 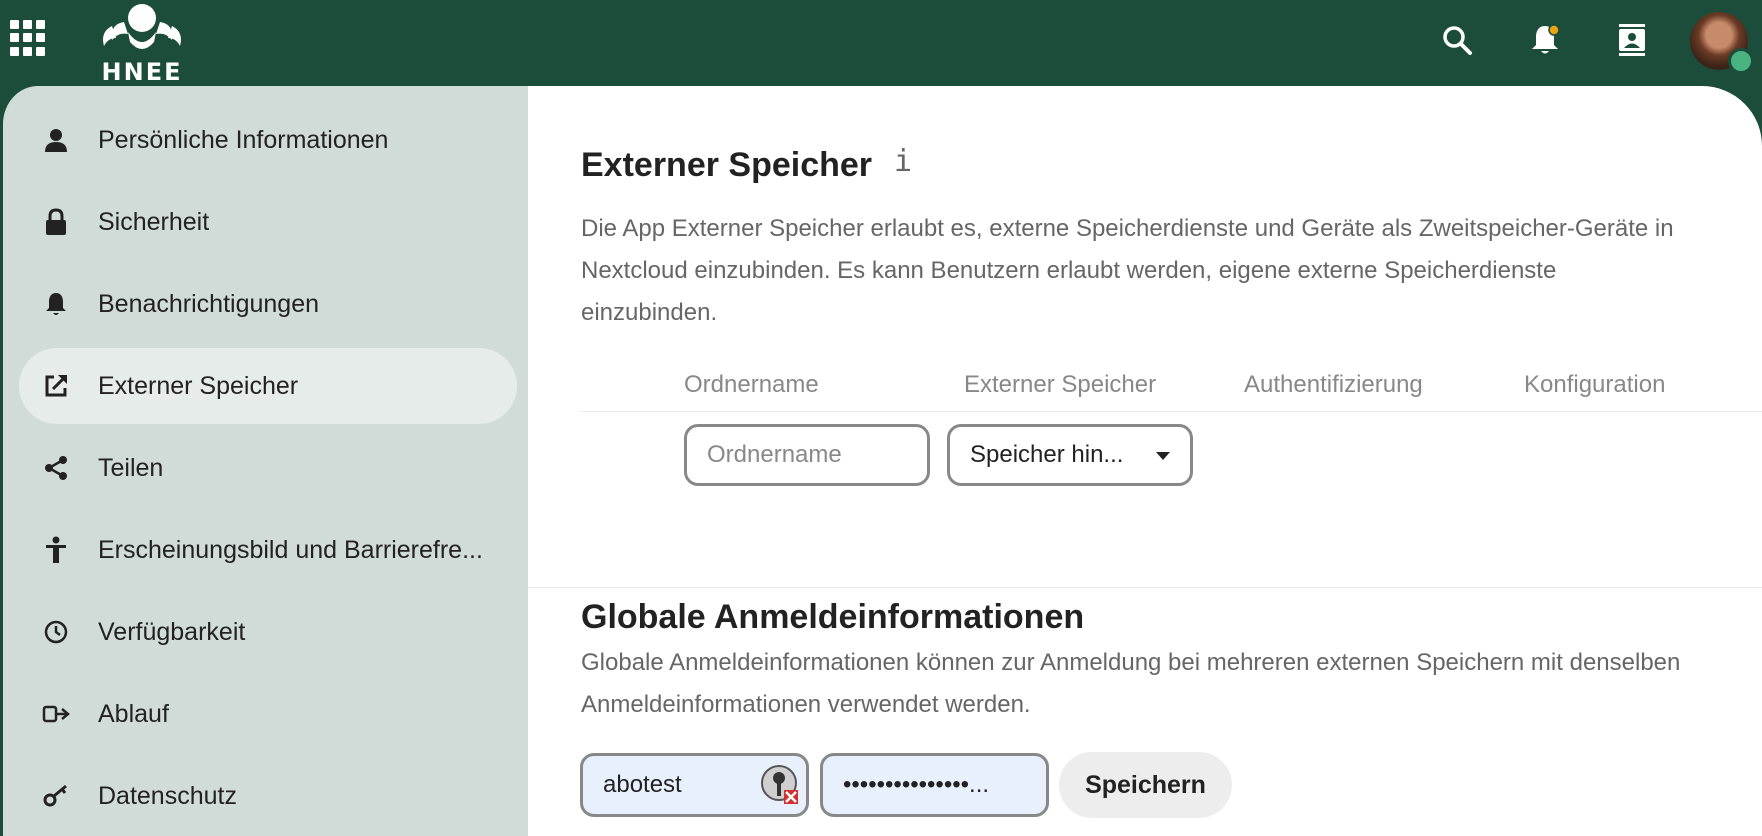 I want to click on logo-text: HNEE, so click(x=142, y=72).